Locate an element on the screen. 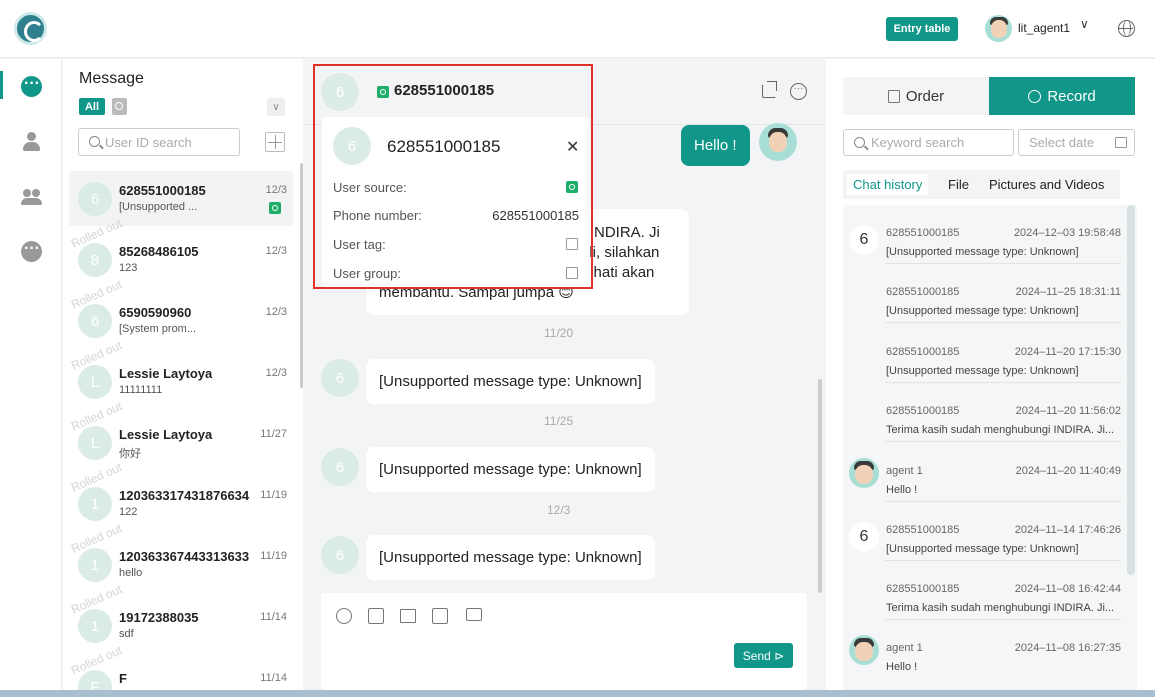 The width and height of the screenshot is (1155, 697). agent-avatar is located at coordinates (998, 28).